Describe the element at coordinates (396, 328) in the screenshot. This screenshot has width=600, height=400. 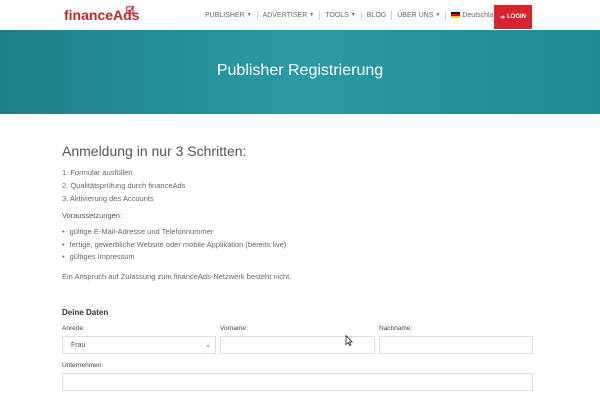
I see `lastname-label: Nachname:` at that location.